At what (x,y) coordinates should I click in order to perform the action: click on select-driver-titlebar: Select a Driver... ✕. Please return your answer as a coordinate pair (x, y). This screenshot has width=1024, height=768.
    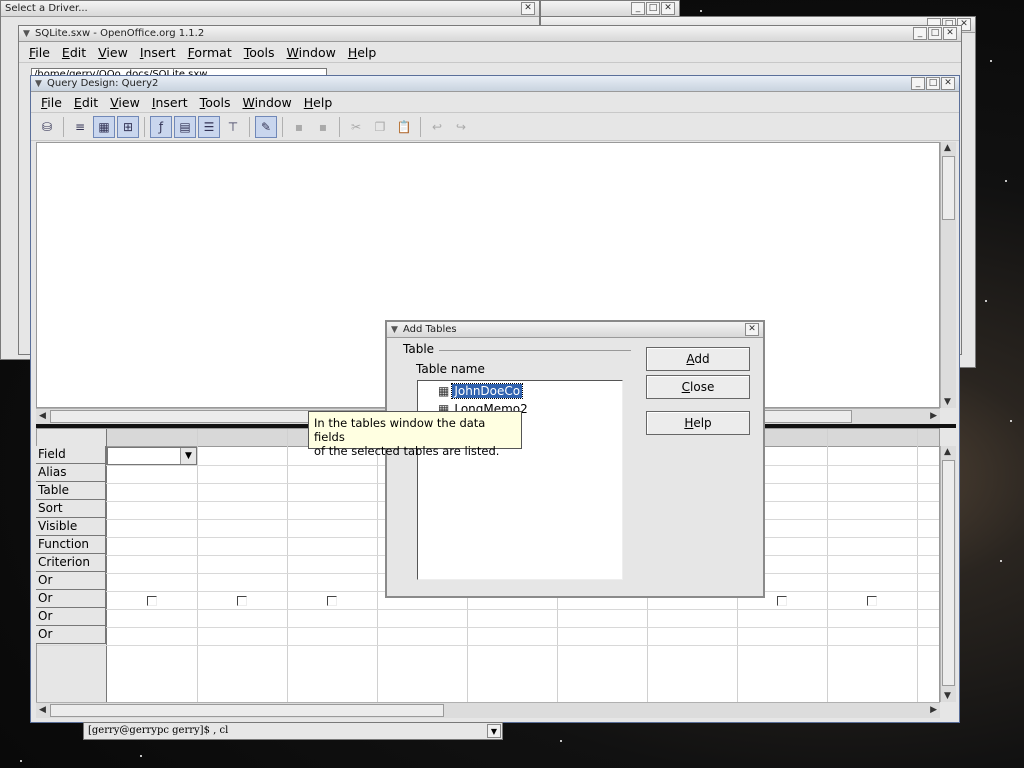
    Looking at the image, I should click on (270, 9).